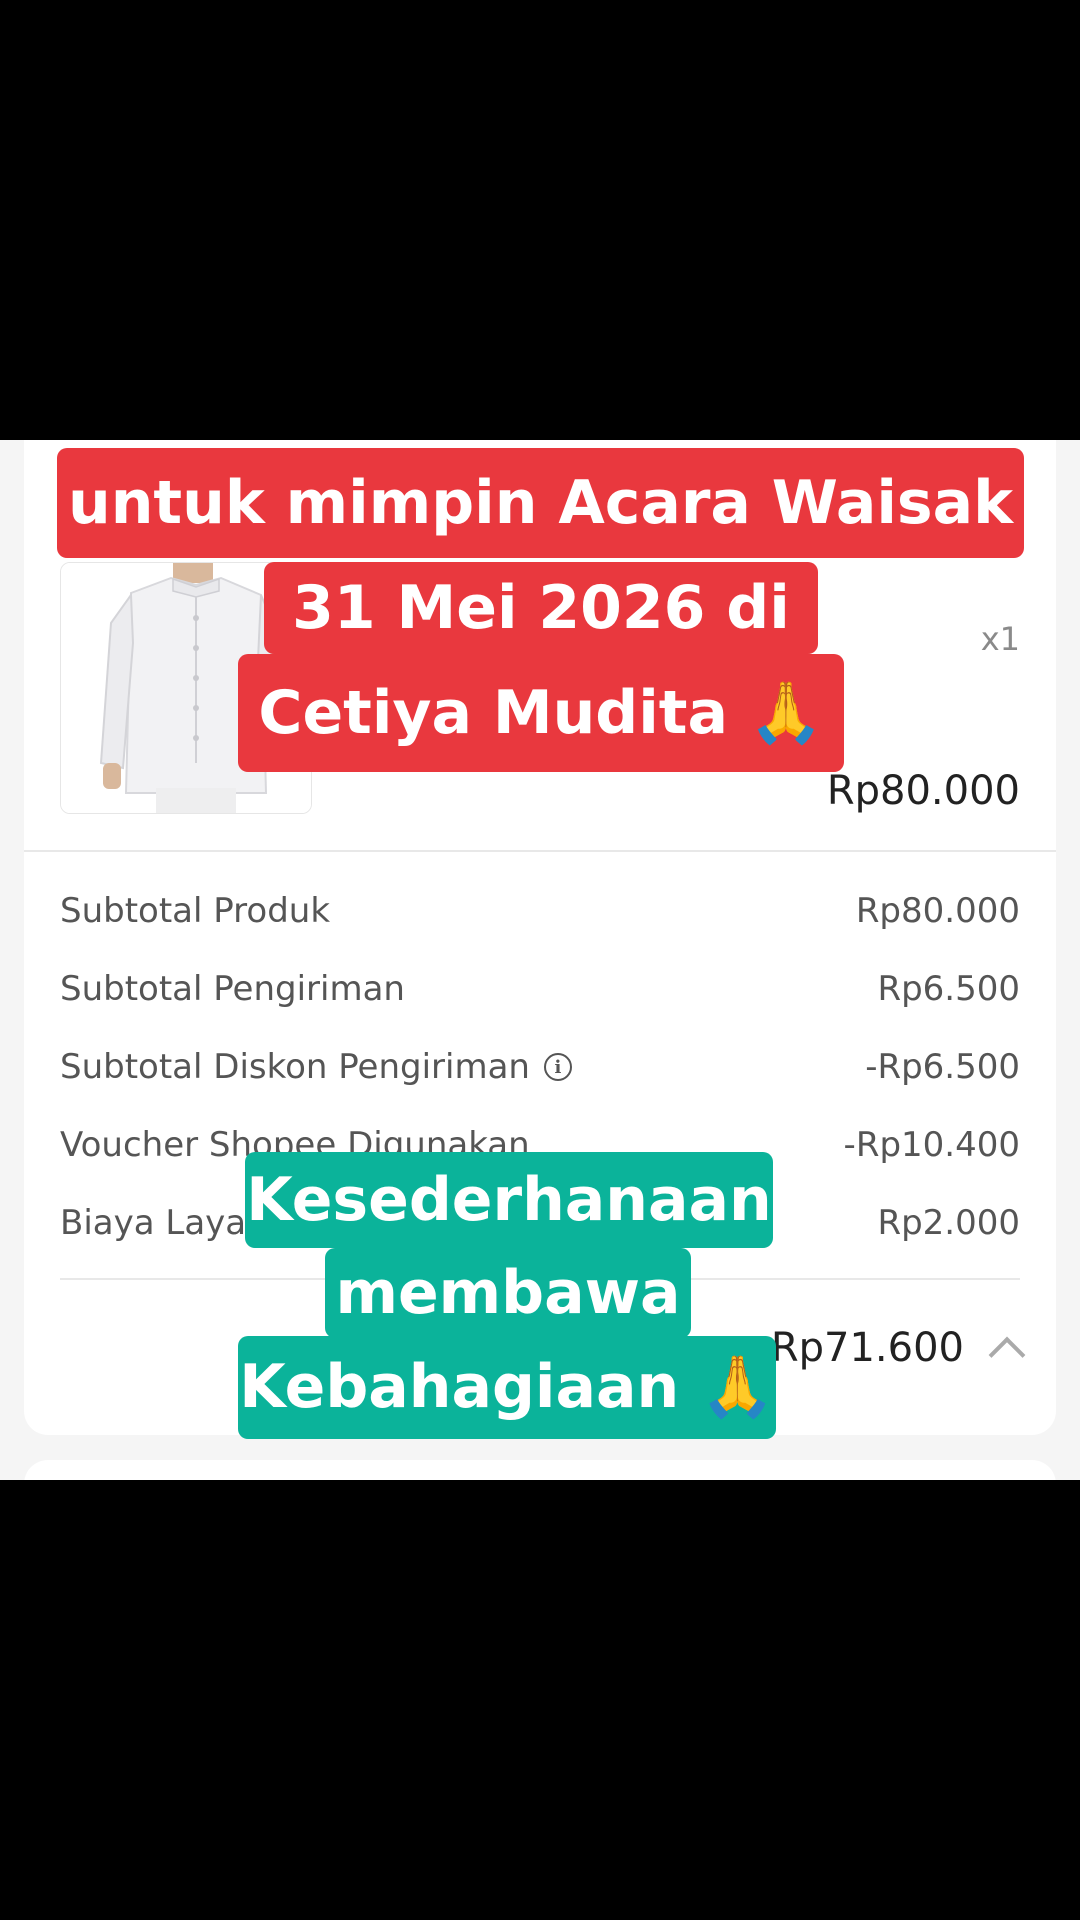  I want to click on summary-label: Subtotal Diskon Pengiriman, so click(295, 1067).